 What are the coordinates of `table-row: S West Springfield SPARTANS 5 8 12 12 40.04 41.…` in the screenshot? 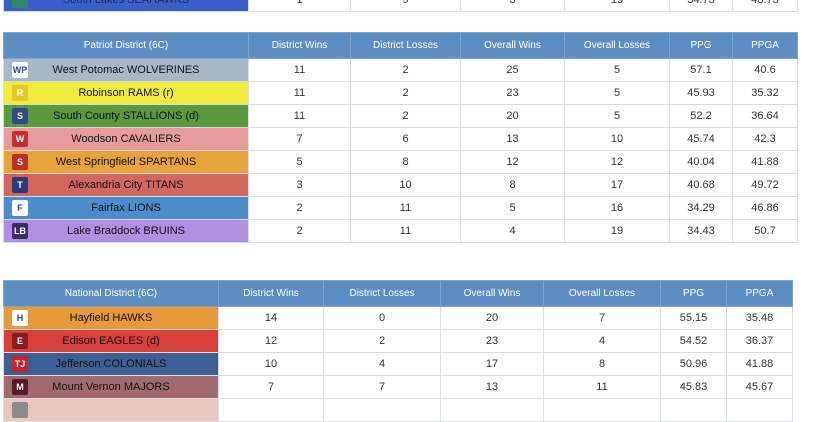 It's located at (400, 162).